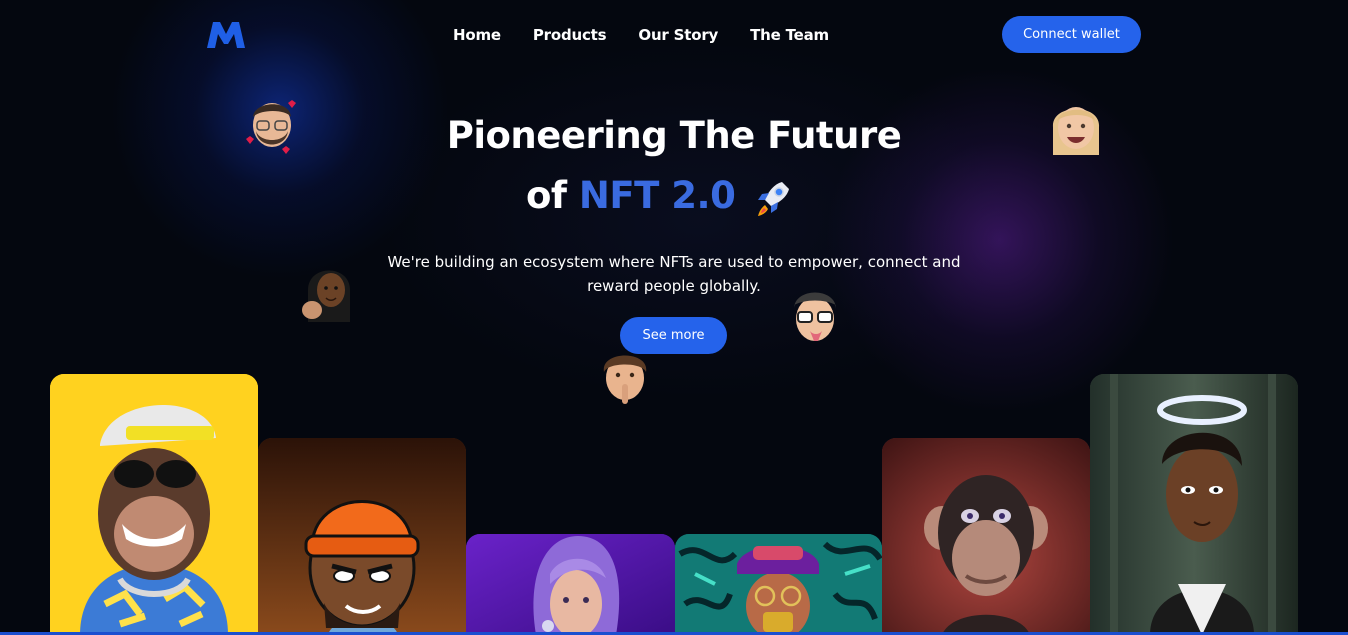 The image size is (1348, 635). I want to click on nft-ape-red-image, so click(986, 536).